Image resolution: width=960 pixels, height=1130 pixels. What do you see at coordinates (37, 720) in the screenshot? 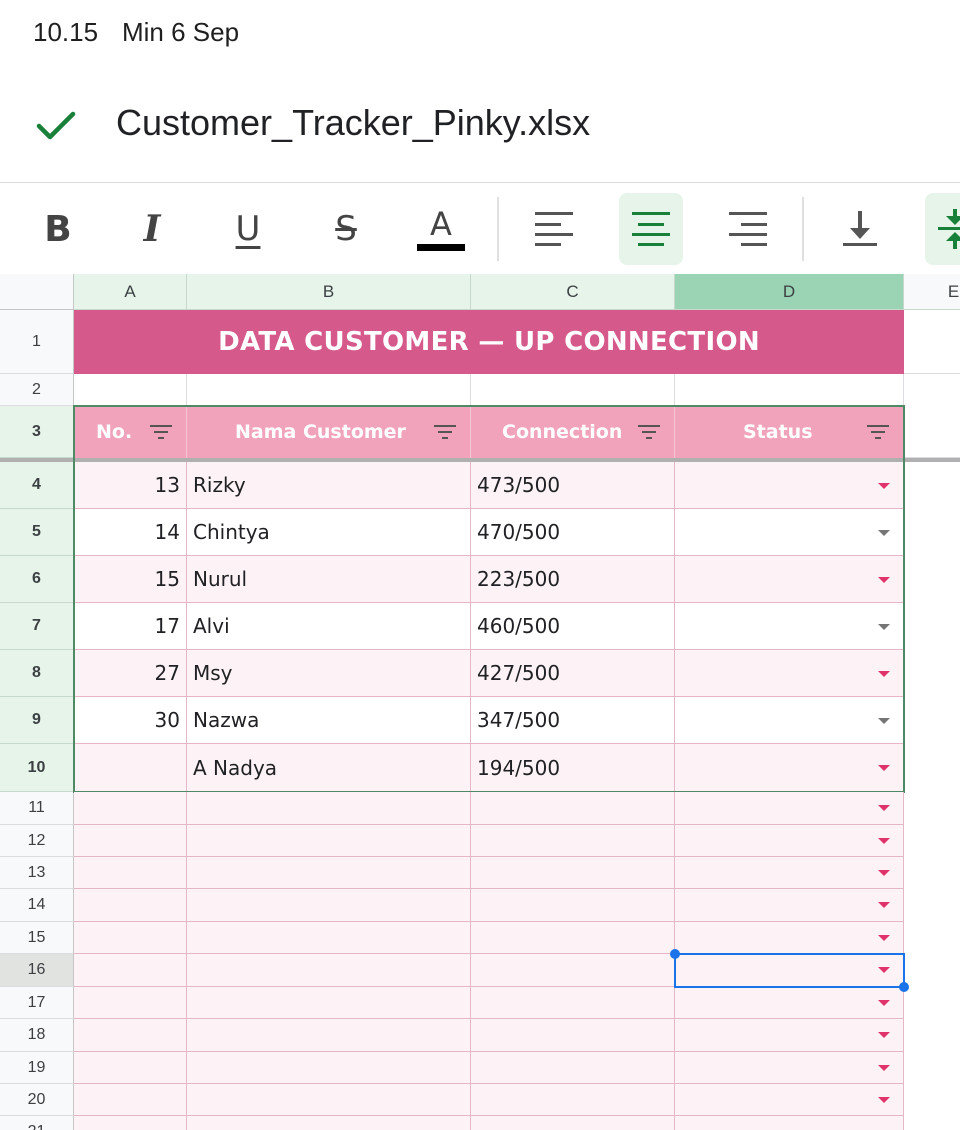
I see `row-header: 9` at bounding box center [37, 720].